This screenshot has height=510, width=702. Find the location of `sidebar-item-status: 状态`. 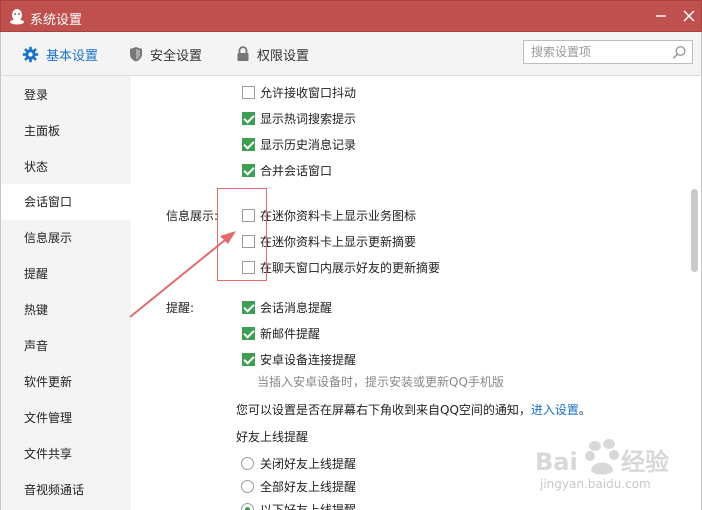

sidebar-item-status: 状态 is located at coordinates (66, 167).